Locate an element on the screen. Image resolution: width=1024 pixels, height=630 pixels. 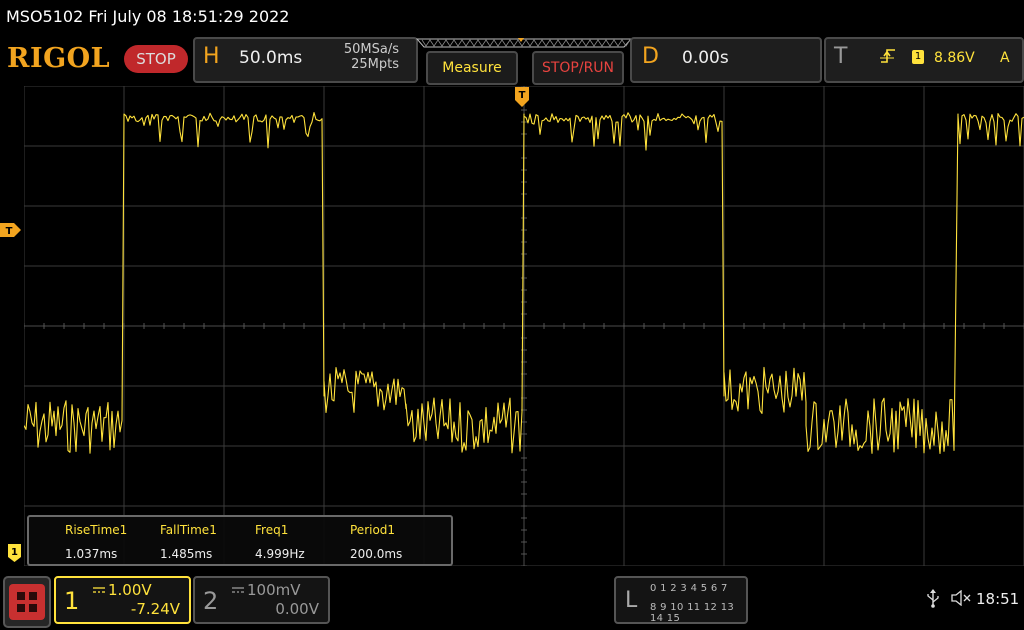
channel2-number: 2 is located at coordinates (211, 601).